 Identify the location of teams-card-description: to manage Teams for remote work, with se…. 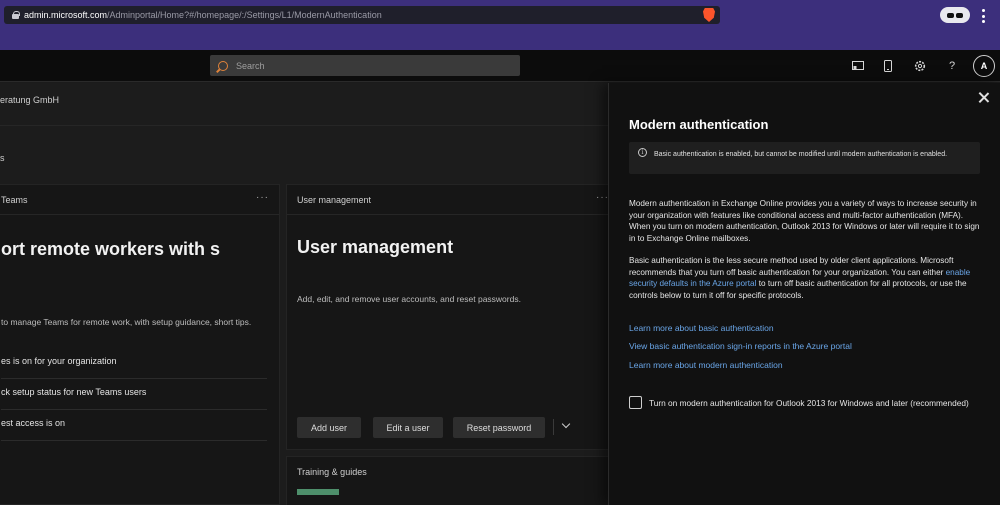
(126, 322).